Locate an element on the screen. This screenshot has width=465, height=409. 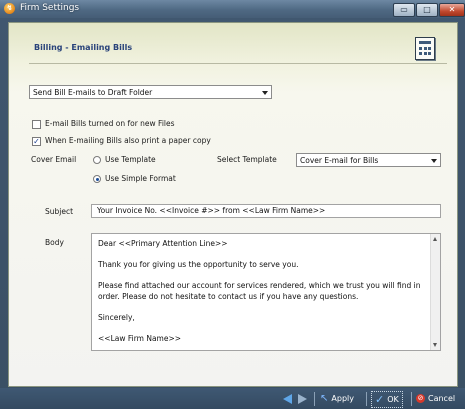
email-bills-new-files-label: E-mail Bills turned on for new Files is located at coordinates (110, 123).